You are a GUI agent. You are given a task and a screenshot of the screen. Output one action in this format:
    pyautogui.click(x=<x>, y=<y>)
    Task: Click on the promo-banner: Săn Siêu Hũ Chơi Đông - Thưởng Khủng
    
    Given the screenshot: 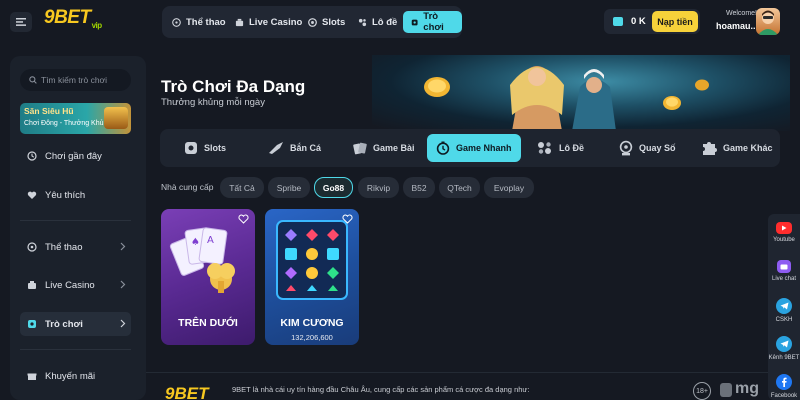 What is the action you would take?
    pyautogui.click(x=75, y=118)
    